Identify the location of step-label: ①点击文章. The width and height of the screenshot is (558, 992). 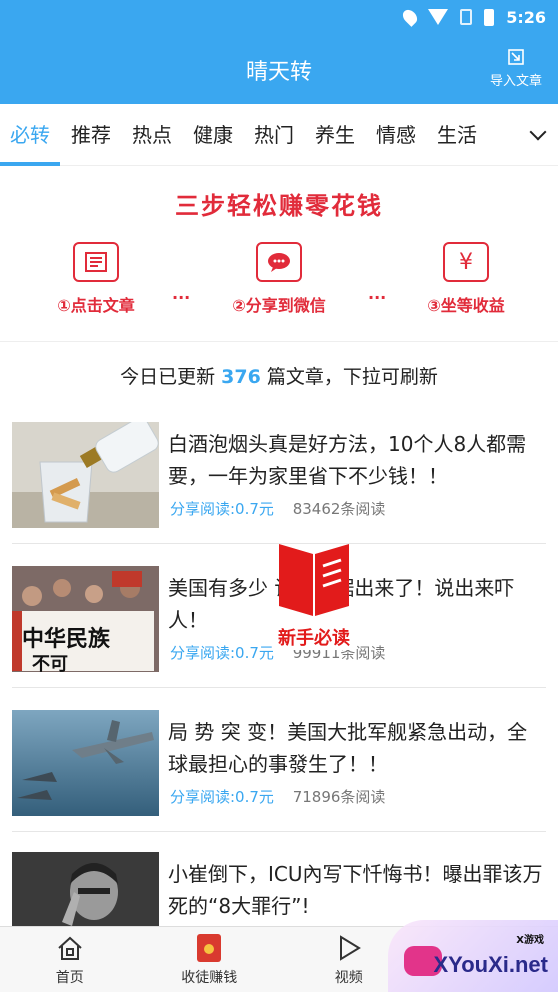
(96, 305).